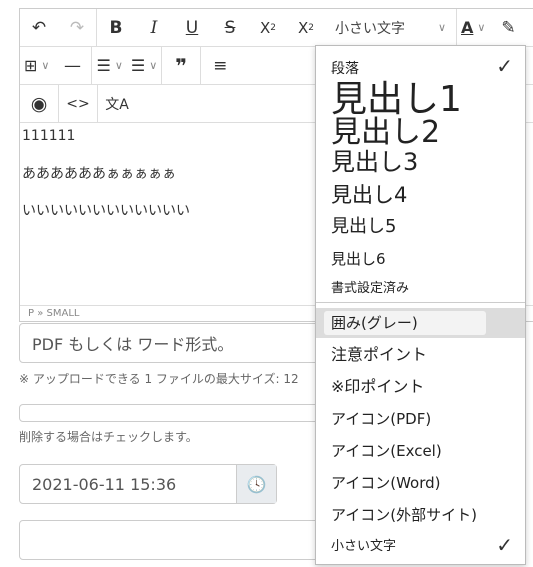 Image resolution: width=533 pixels, height=567 pixels. I want to click on toolbar-row-1: ↶ ↷ B I U S X2 X2 小さい文字 ∨ A ∨ ✎, so click(276, 27).